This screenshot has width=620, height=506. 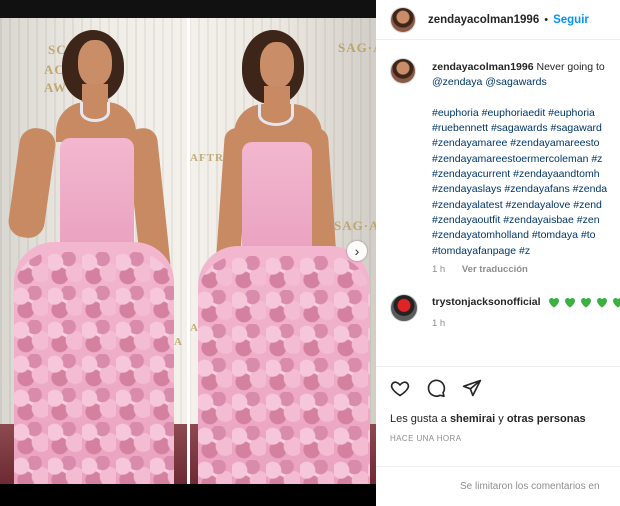 I want to click on caption-hashtag-line: #zendayatomholland #tomdaya #to, so click(x=526, y=235).